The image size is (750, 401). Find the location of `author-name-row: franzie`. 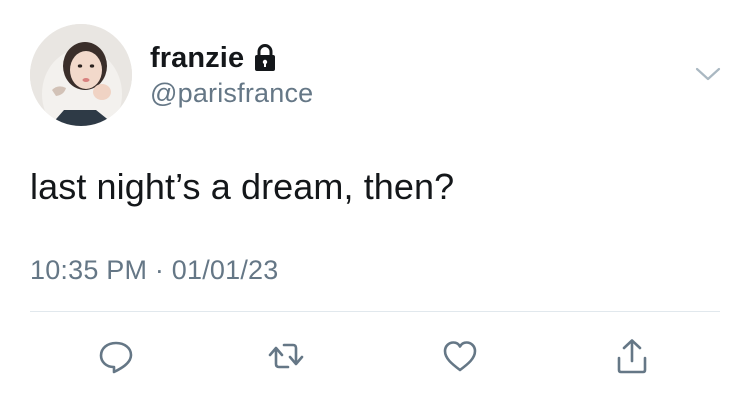

author-name-row: franzie is located at coordinates (214, 58).